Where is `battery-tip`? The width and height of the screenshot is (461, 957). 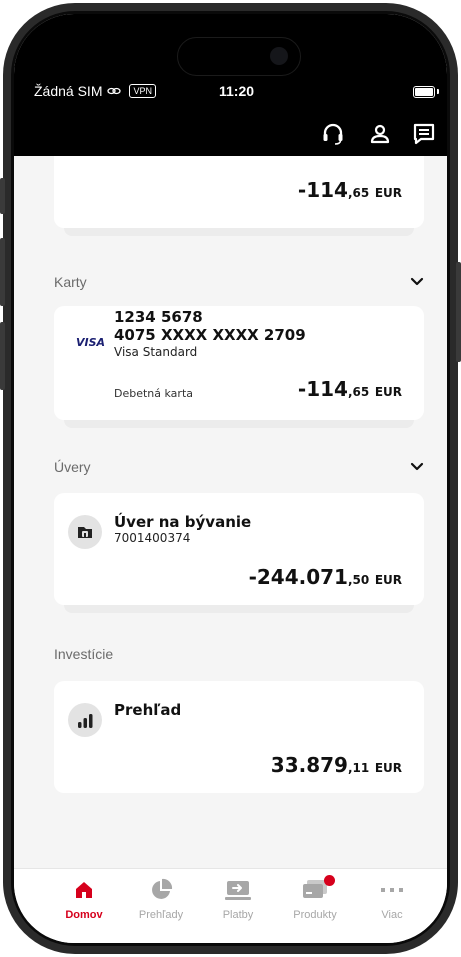
battery-tip is located at coordinates (438, 91).